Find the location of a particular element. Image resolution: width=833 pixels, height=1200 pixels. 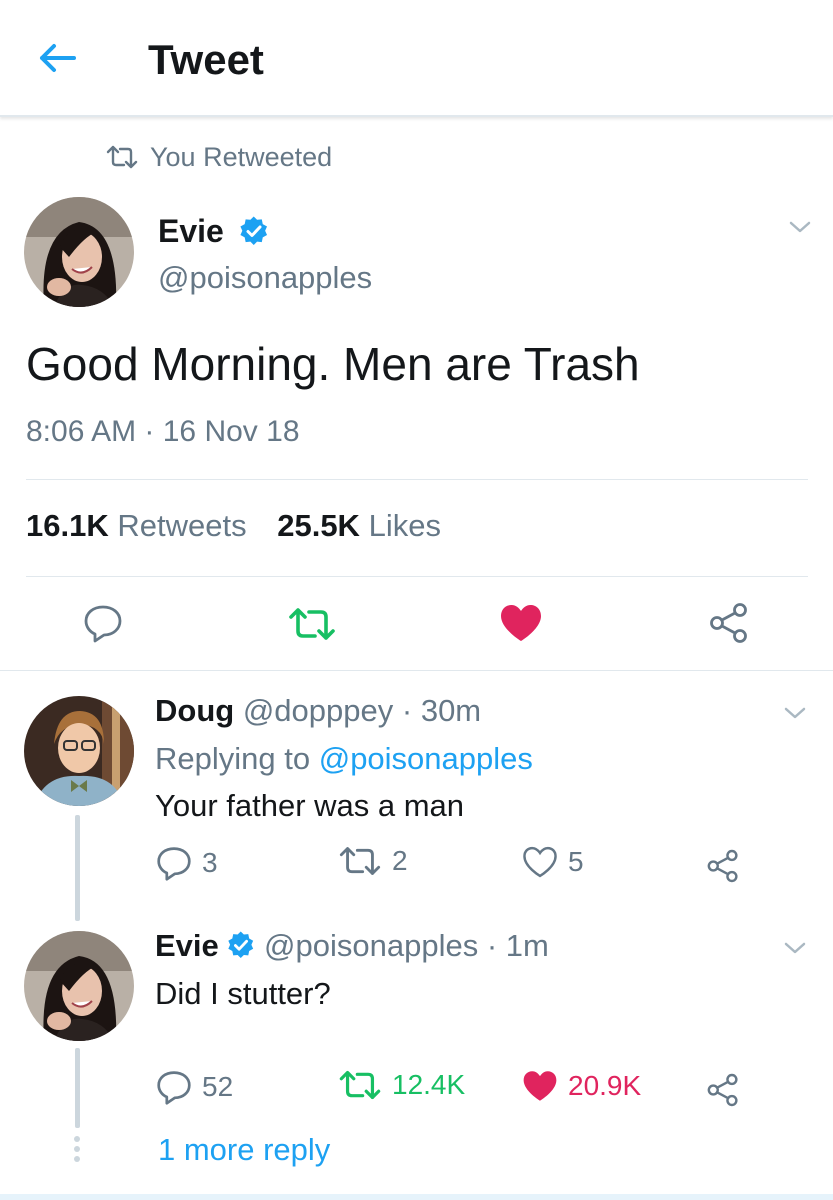

likes-stat: 25.5K Likes is located at coordinates (359, 525).